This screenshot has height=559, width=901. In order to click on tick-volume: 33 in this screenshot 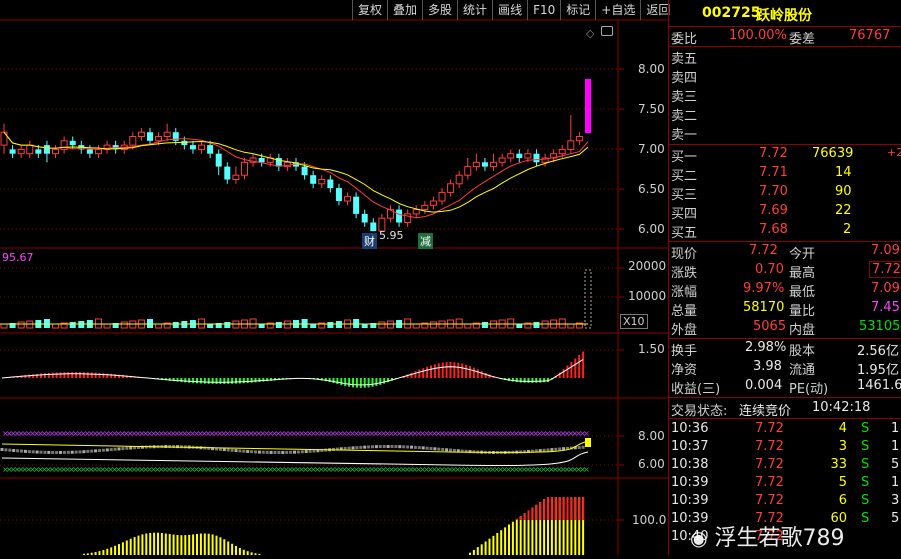, I will do `click(838, 464)`.